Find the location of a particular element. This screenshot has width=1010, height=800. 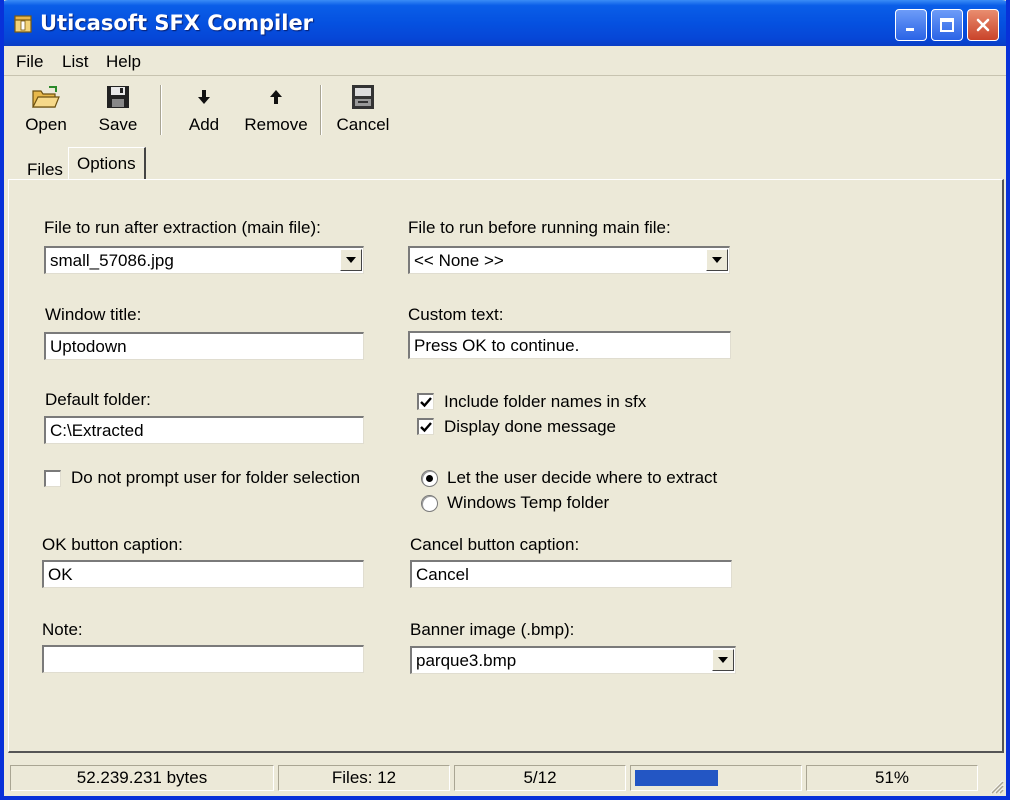

menu-help: Help is located at coordinates (123, 62).